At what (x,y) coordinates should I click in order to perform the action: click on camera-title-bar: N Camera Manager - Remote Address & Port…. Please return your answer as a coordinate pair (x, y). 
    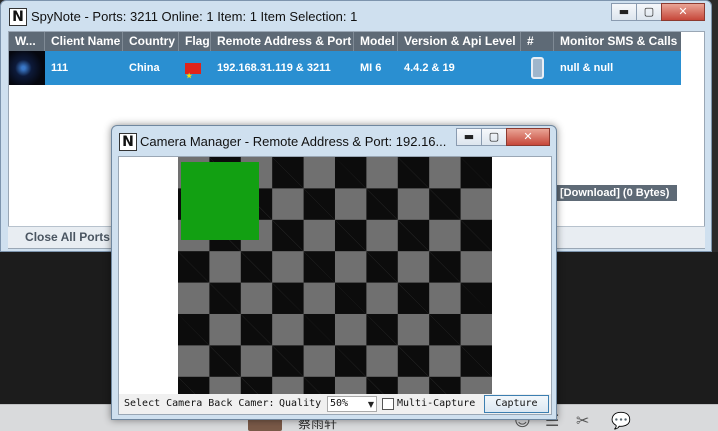
    Looking at the image, I should click on (334, 141).